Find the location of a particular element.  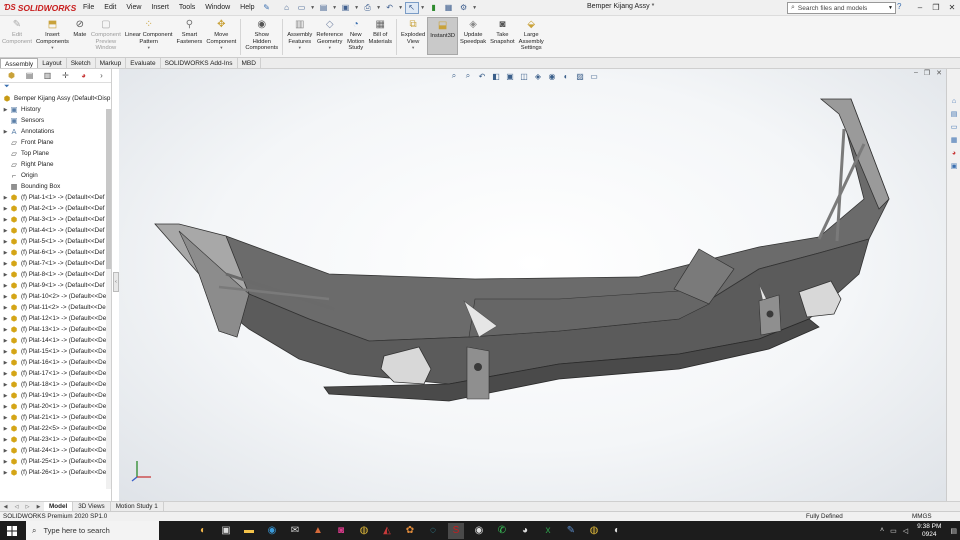

assembly-features-button: ▥ Assembly Features ▾ is located at coordinates (299, 35).